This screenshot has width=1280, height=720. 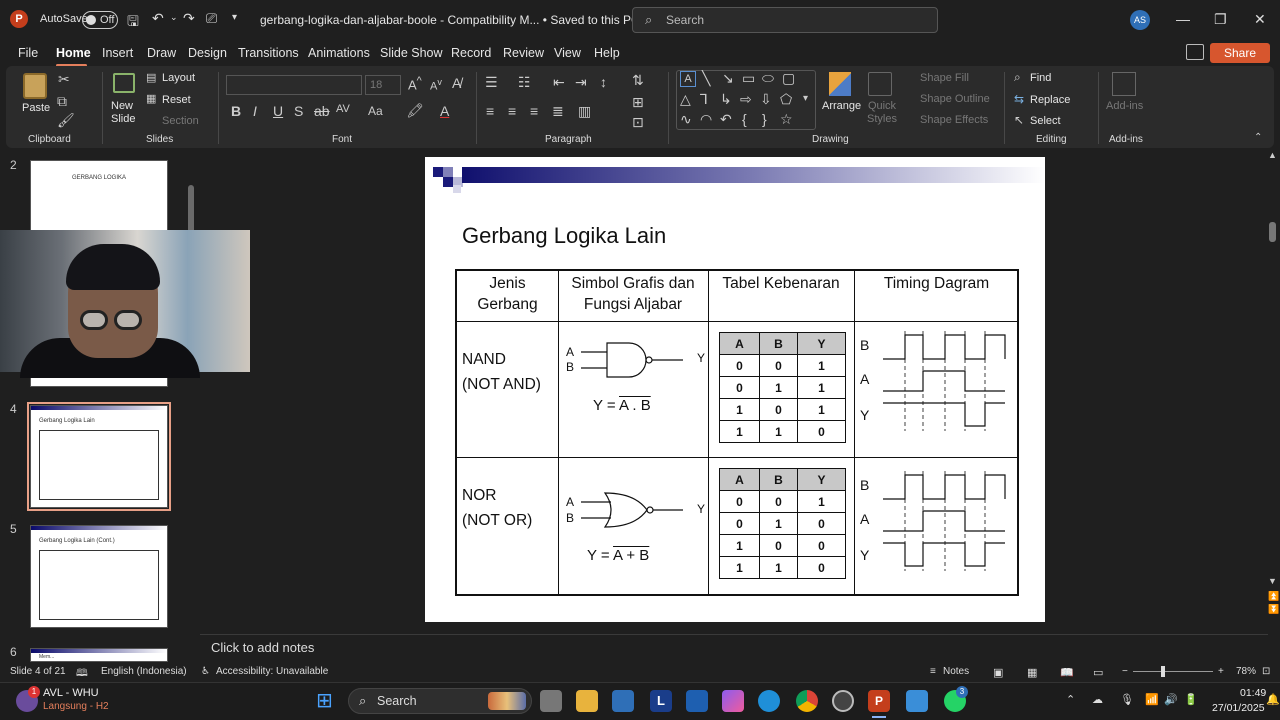 I want to click on tab-record: Record, so click(x=471, y=53).